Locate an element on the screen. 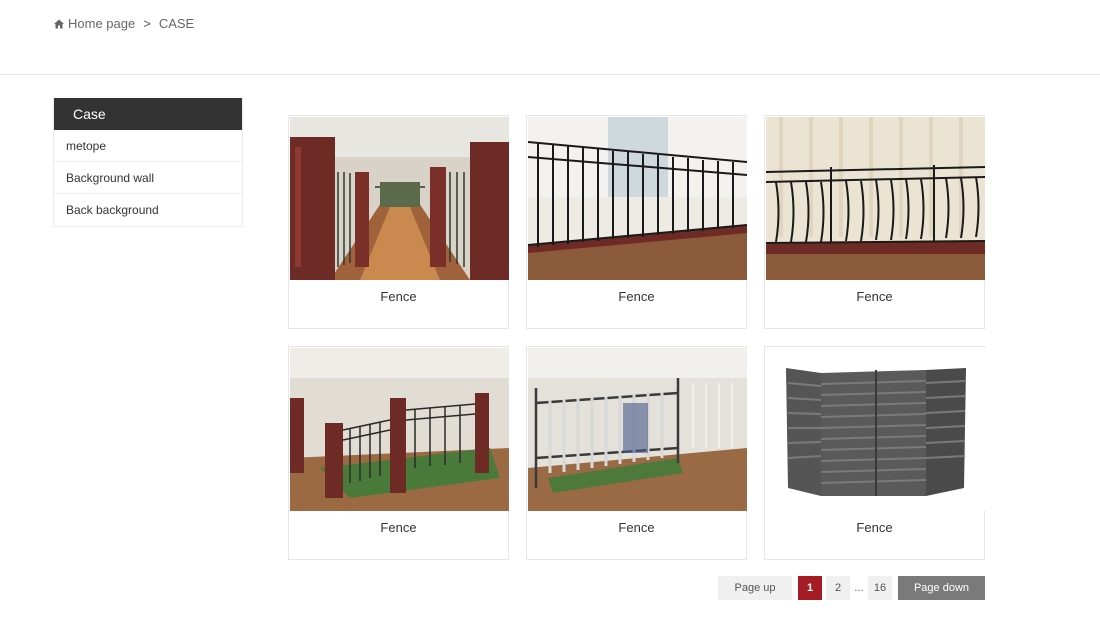  marble-enclosure-image is located at coordinates (399, 429).